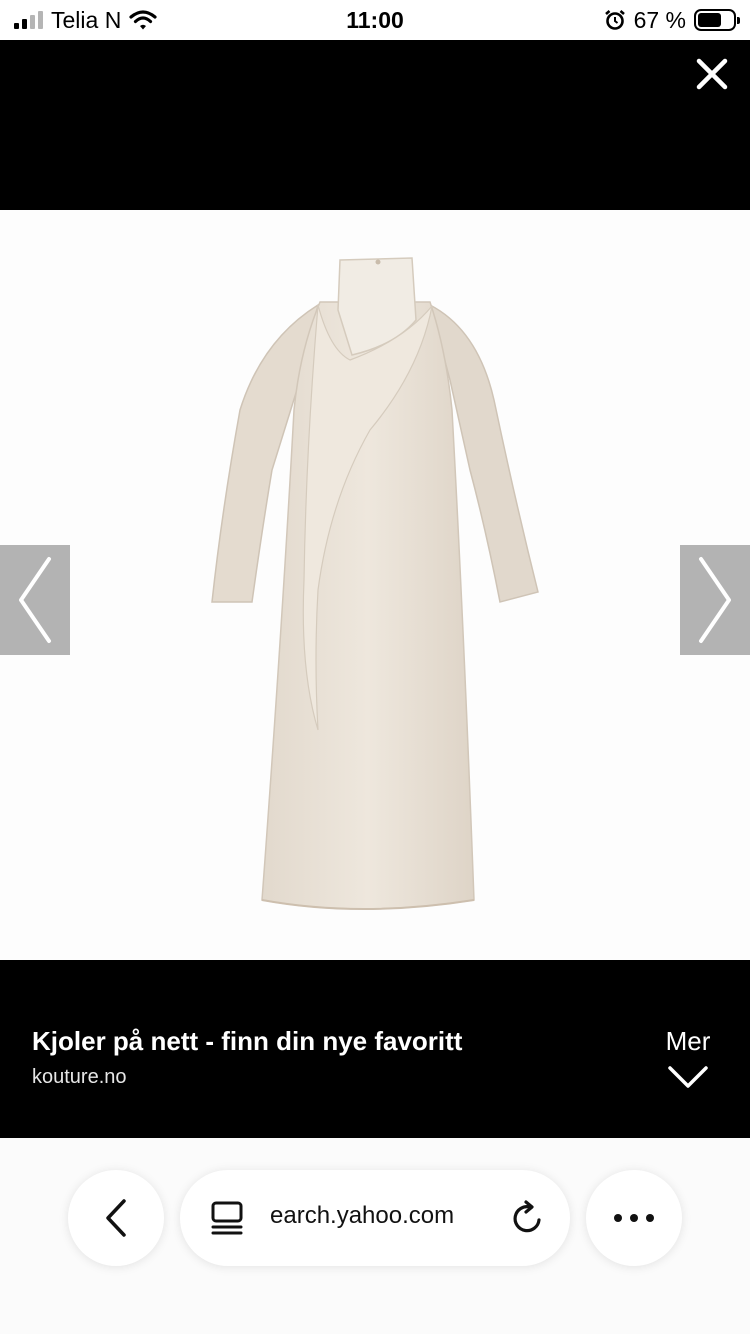 The width and height of the screenshot is (750, 1334). I want to click on battery-percent: 67 %, so click(659, 19).